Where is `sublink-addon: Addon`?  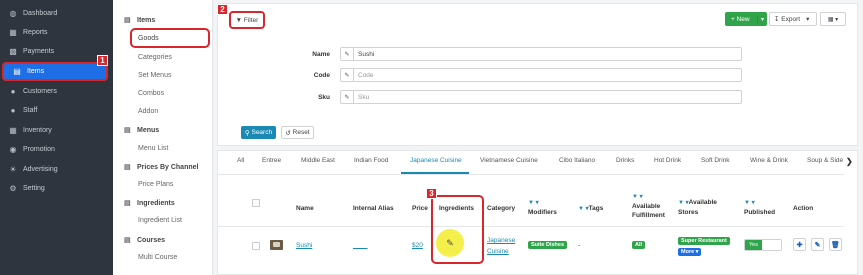
sublink-addon: Addon is located at coordinates (148, 111).